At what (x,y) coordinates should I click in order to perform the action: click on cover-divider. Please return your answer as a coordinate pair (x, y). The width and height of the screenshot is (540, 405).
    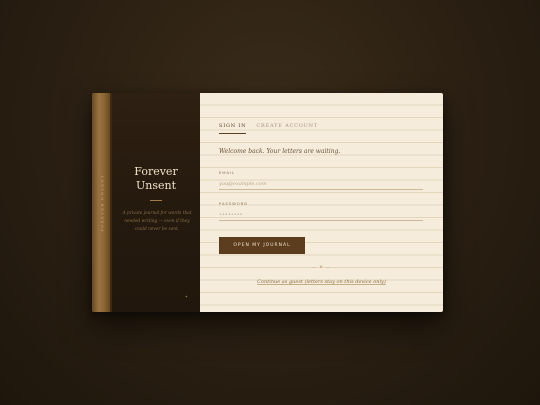
    Looking at the image, I should click on (156, 200).